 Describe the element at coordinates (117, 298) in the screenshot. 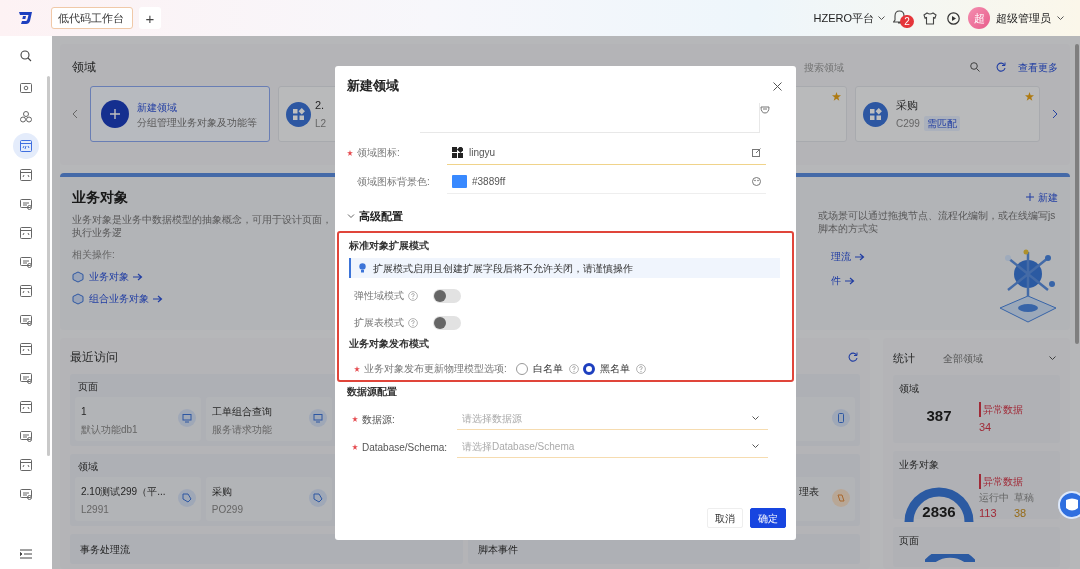

I see `related-link: 组合业务对象` at that location.